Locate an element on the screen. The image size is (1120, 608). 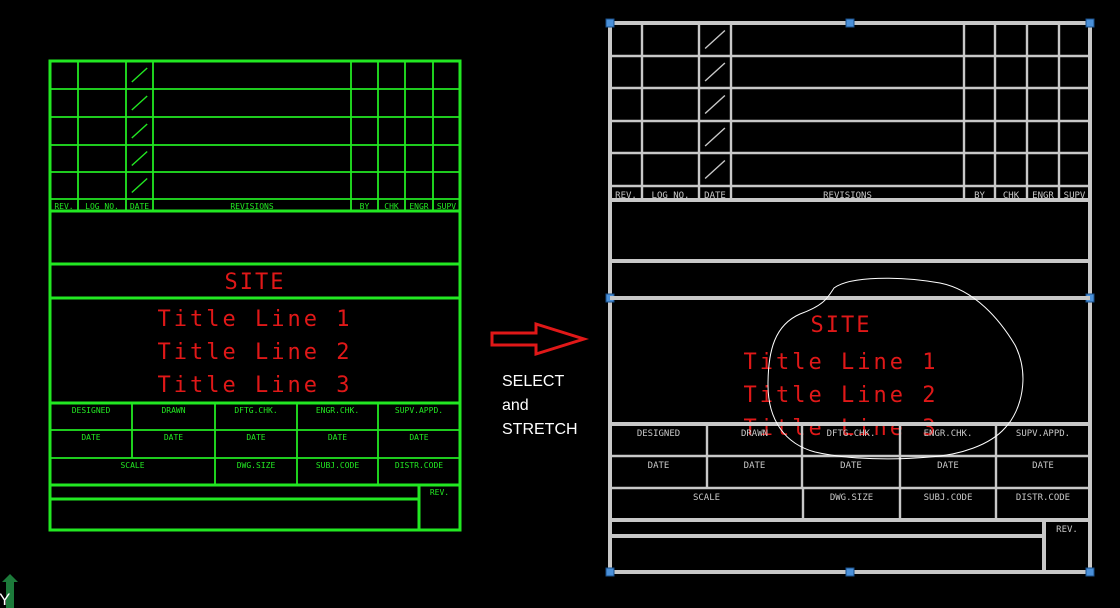
title-line-3: Title Line 3 is located at coordinates (255, 385).